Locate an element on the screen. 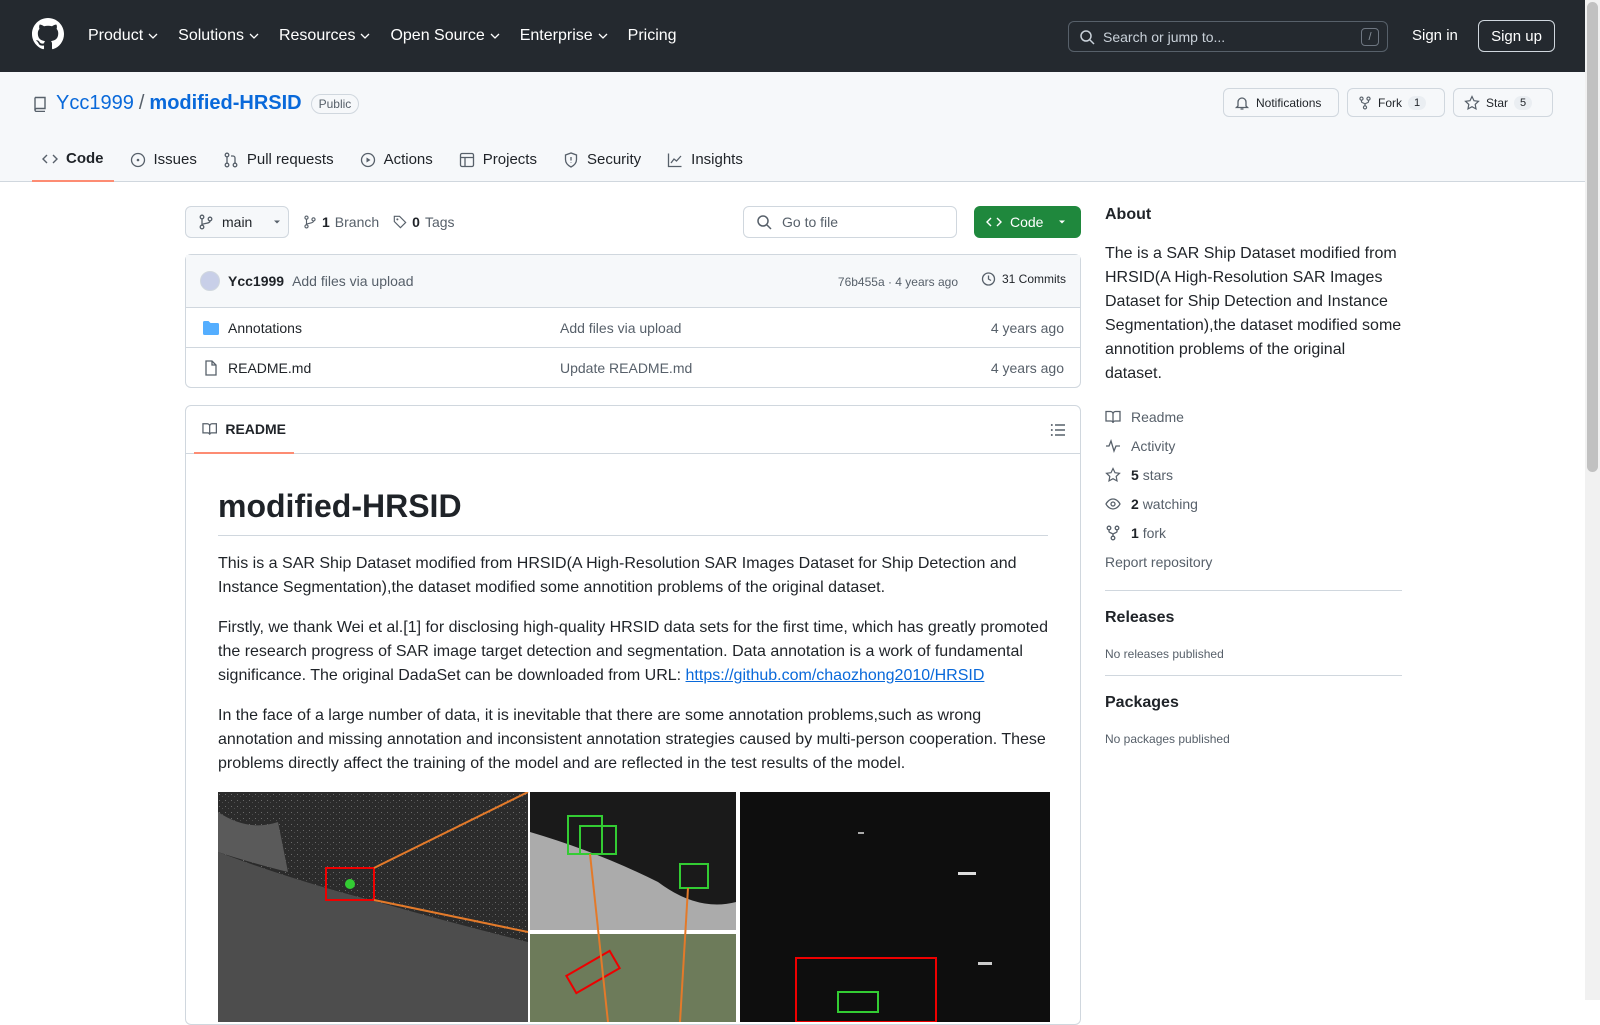 This screenshot has width=1600, height=1025. nav-resources: Resources is located at coordinates (324, 36).